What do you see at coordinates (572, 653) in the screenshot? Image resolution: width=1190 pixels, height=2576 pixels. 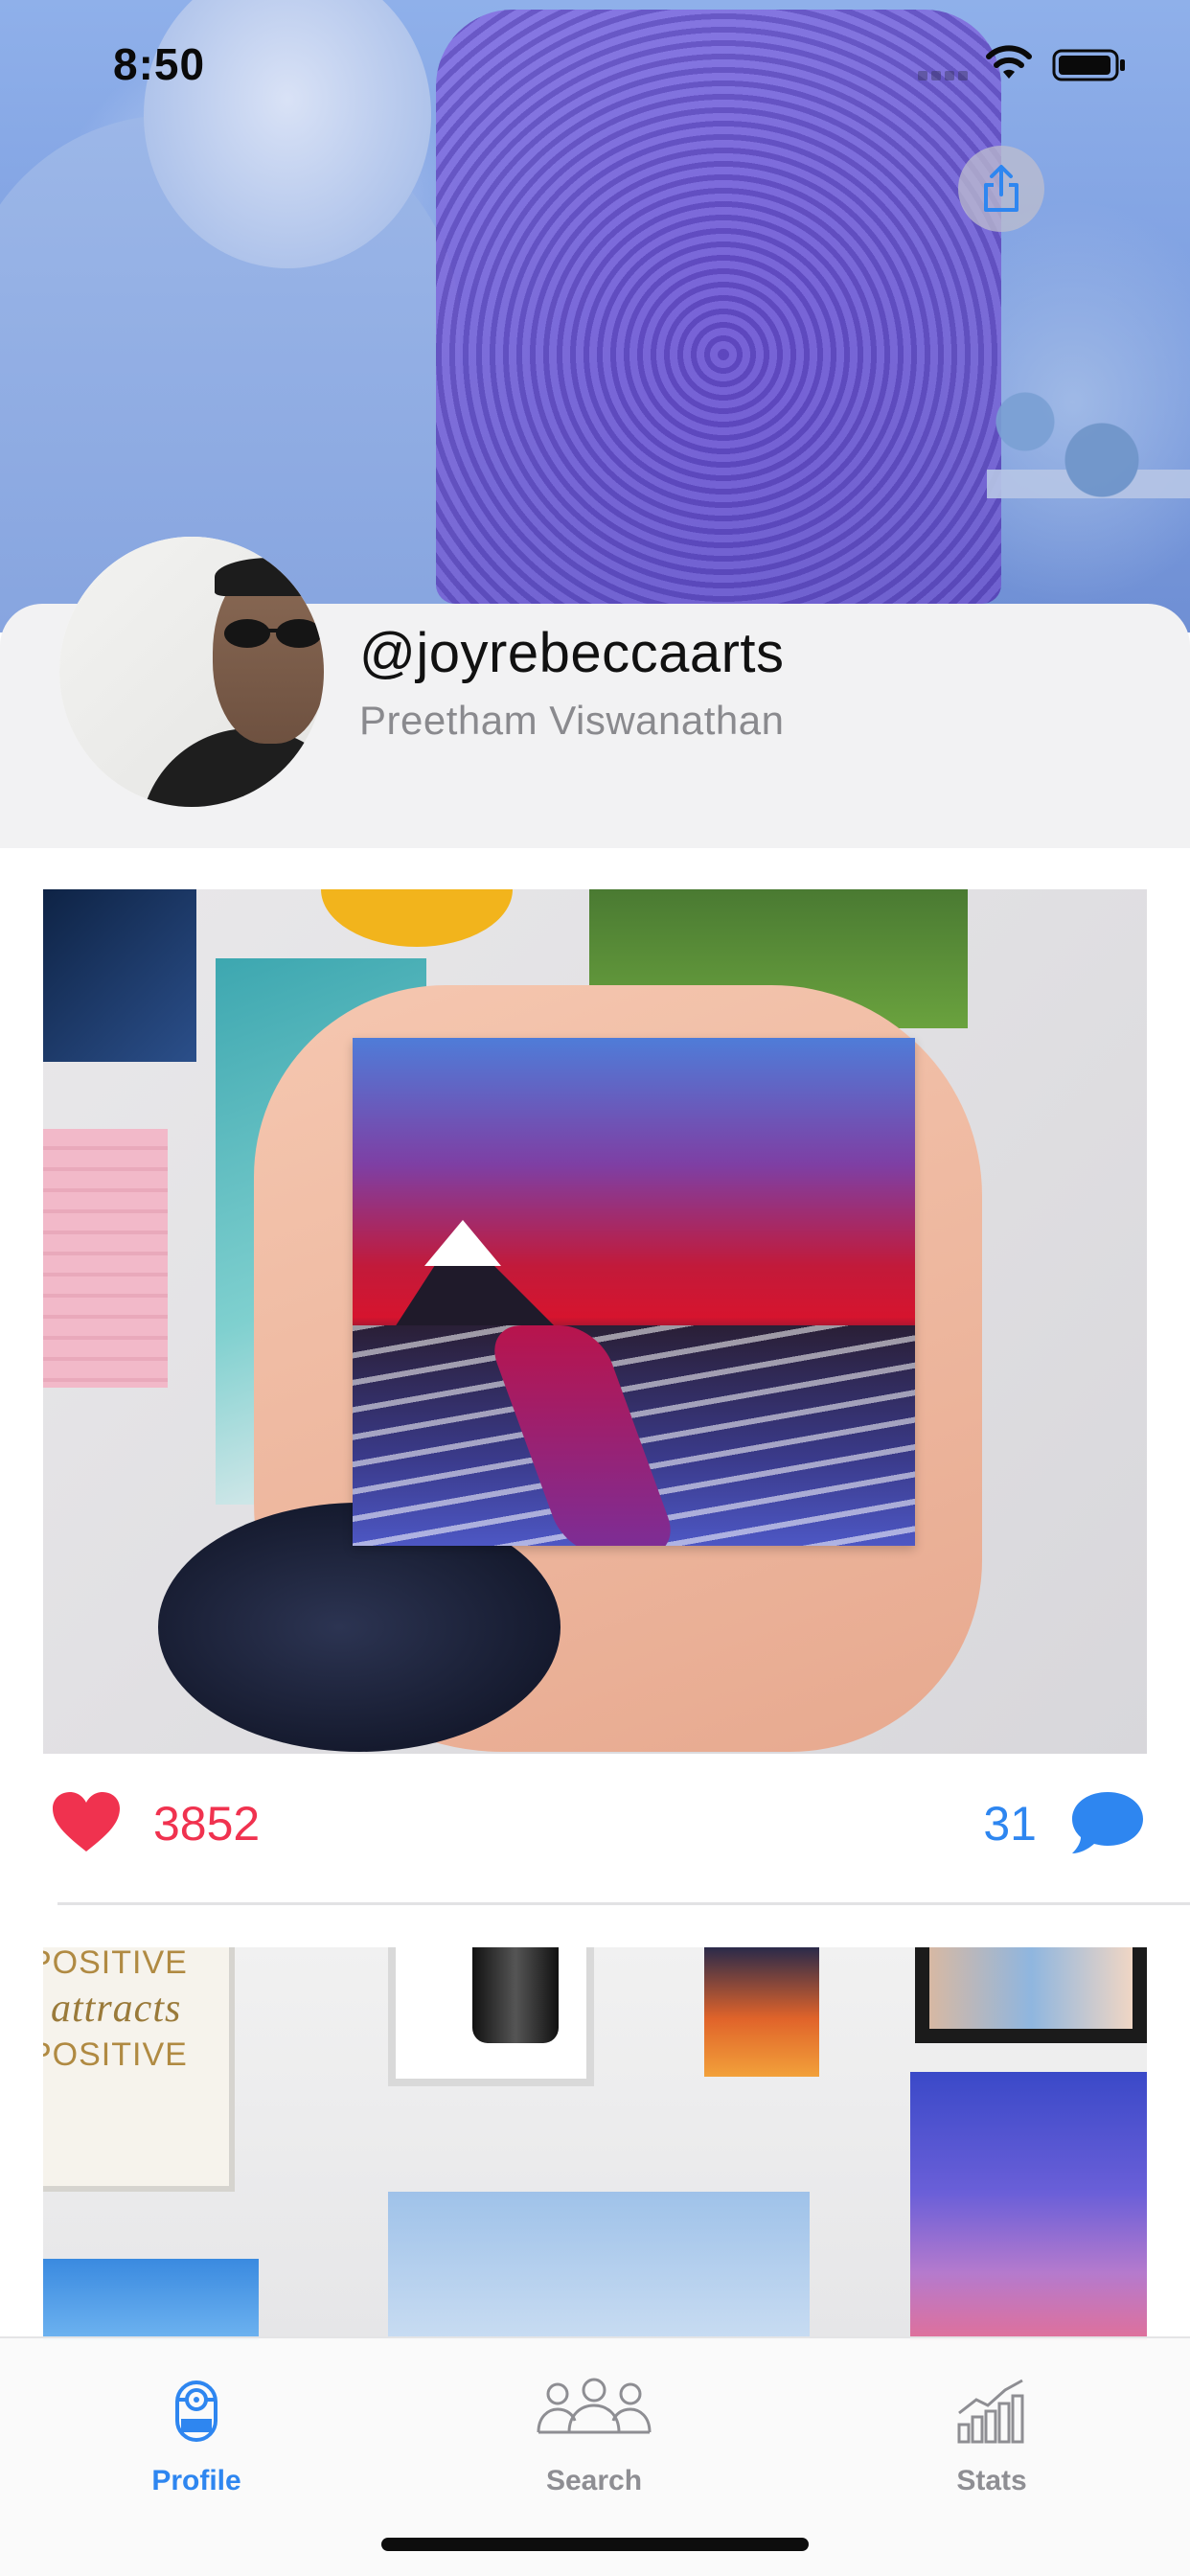 I see `profile-username: @joyrebeccaarts` at bounding box center [572, 653].